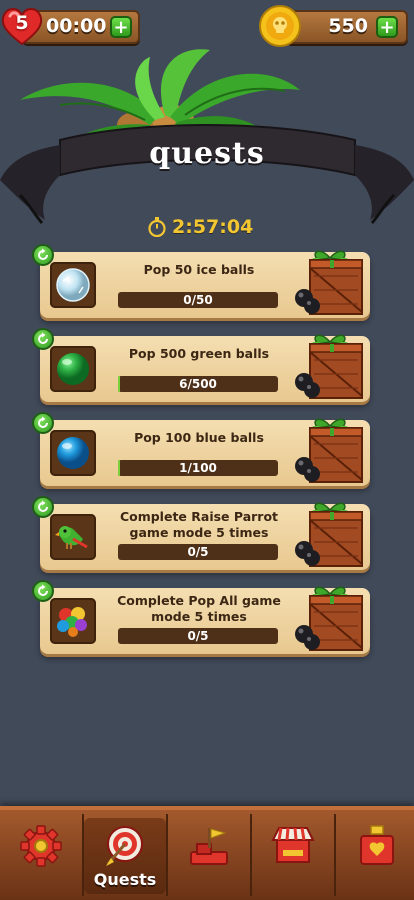 The image size is (414, 900). Describe the element at coordinates (121, 27) in the screenshot. I see `add-lives-button: +` at that location.